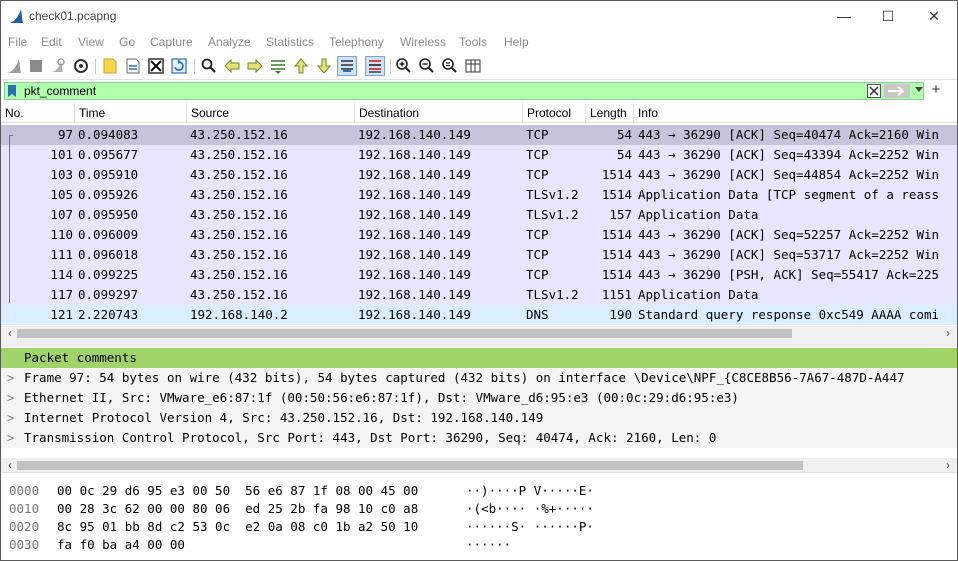 The image size is (958, 561). What do you see at coordinates (209, 66) in the screenshot?
I see `find-icon` at bounding box center [209, 66].